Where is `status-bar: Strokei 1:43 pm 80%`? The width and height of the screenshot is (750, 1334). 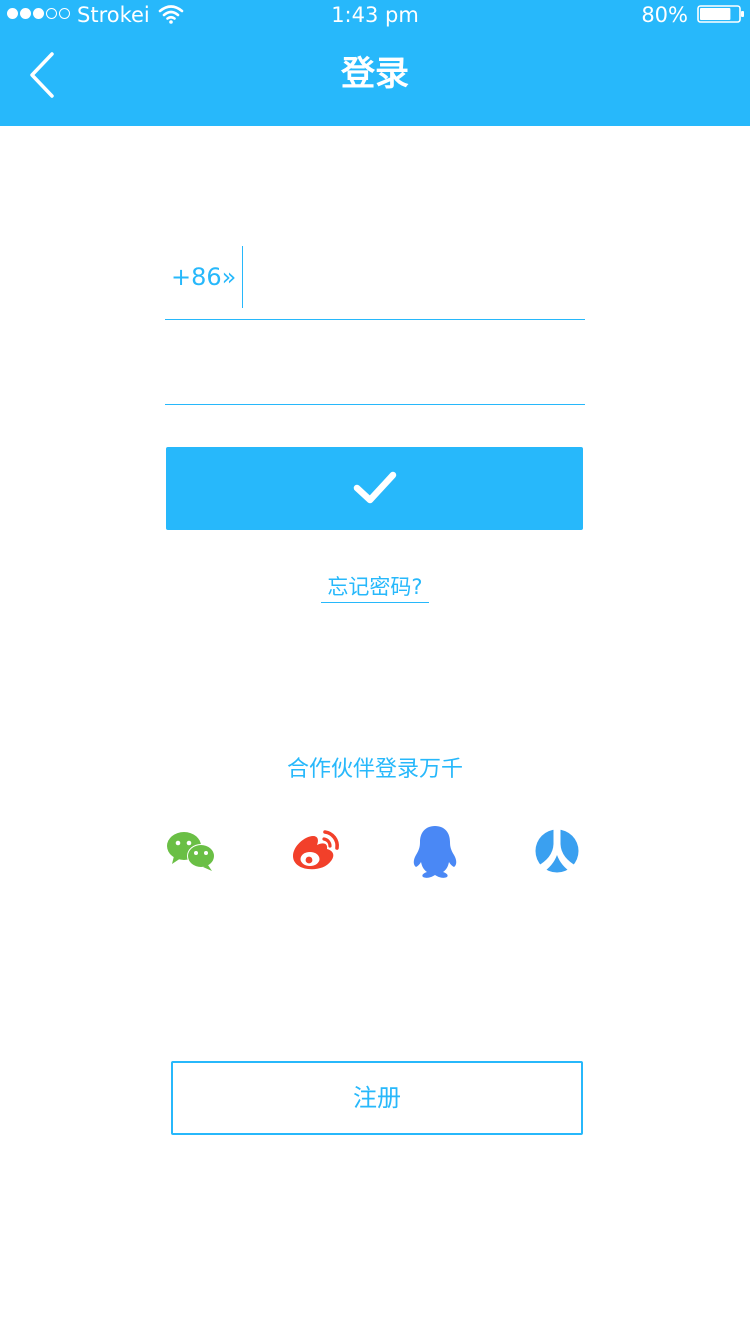 status-bar: Strokei 1:43 pm 80% is located at coordinates (375, 15).